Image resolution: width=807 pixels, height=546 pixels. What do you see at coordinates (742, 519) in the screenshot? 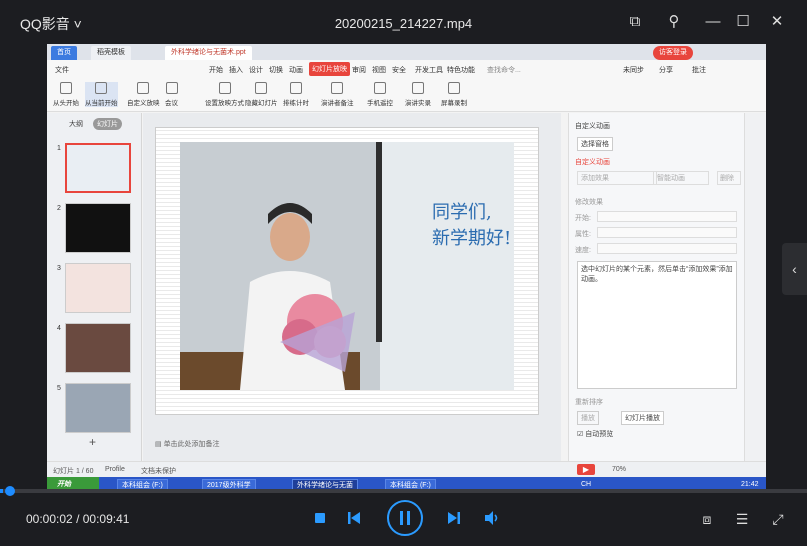
I see `settings-button: ☰` at bounding box center [742, 519].